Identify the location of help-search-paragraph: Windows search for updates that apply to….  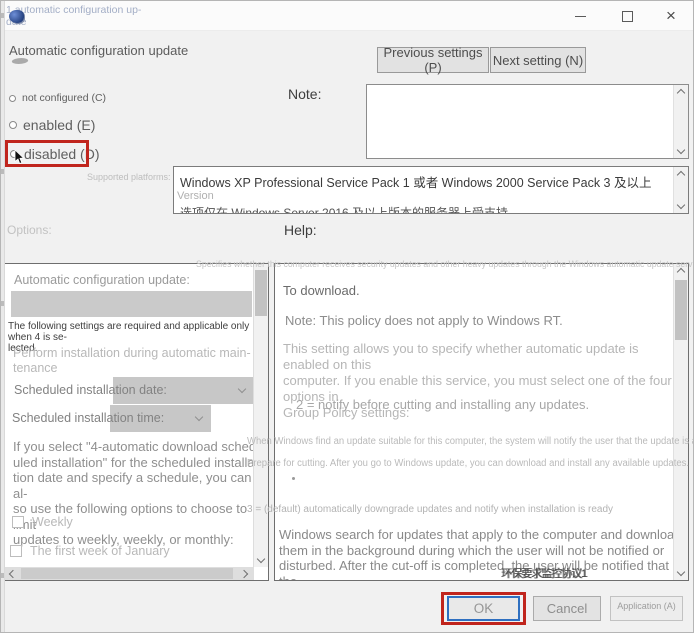
(480, 554).